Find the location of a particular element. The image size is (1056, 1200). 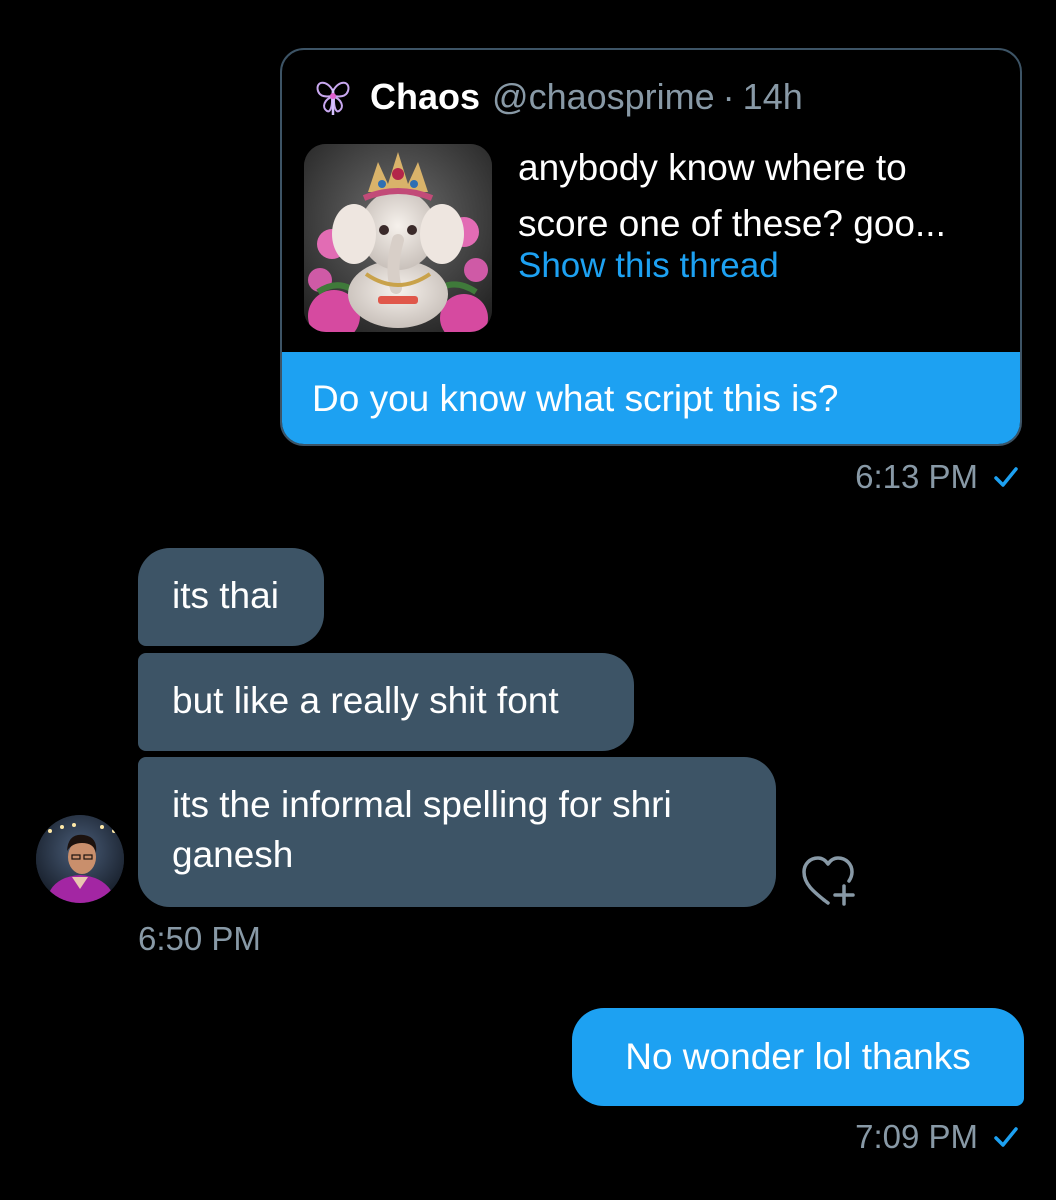

message-timestamp: 7:09 PM is located at coordinates (916, 1136).